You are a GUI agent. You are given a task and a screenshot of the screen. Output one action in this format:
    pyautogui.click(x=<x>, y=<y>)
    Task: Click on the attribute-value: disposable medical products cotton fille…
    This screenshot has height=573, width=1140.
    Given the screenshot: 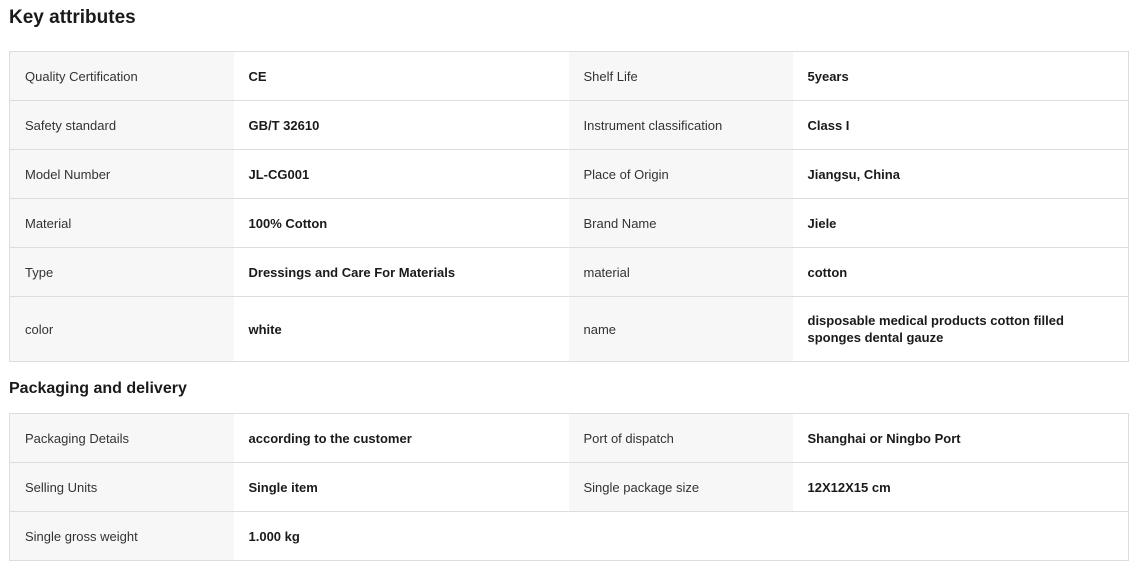 What is the action you would take?
    pyautogui.click(x=960, y=329)
    